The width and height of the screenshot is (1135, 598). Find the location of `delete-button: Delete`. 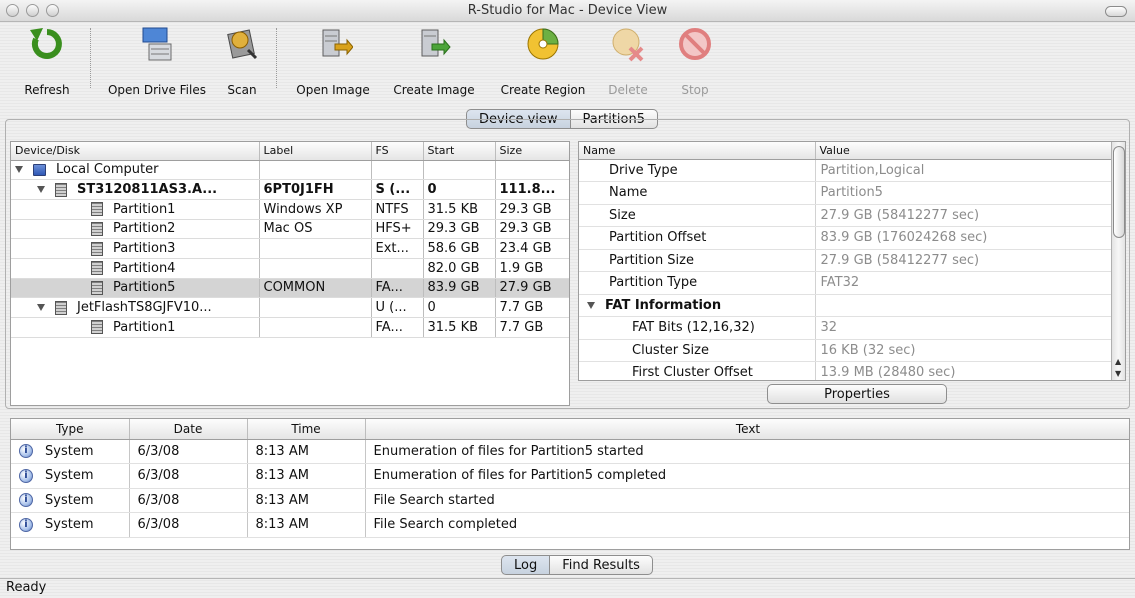

delete-button: Delete is located at coordinates (628, 62).